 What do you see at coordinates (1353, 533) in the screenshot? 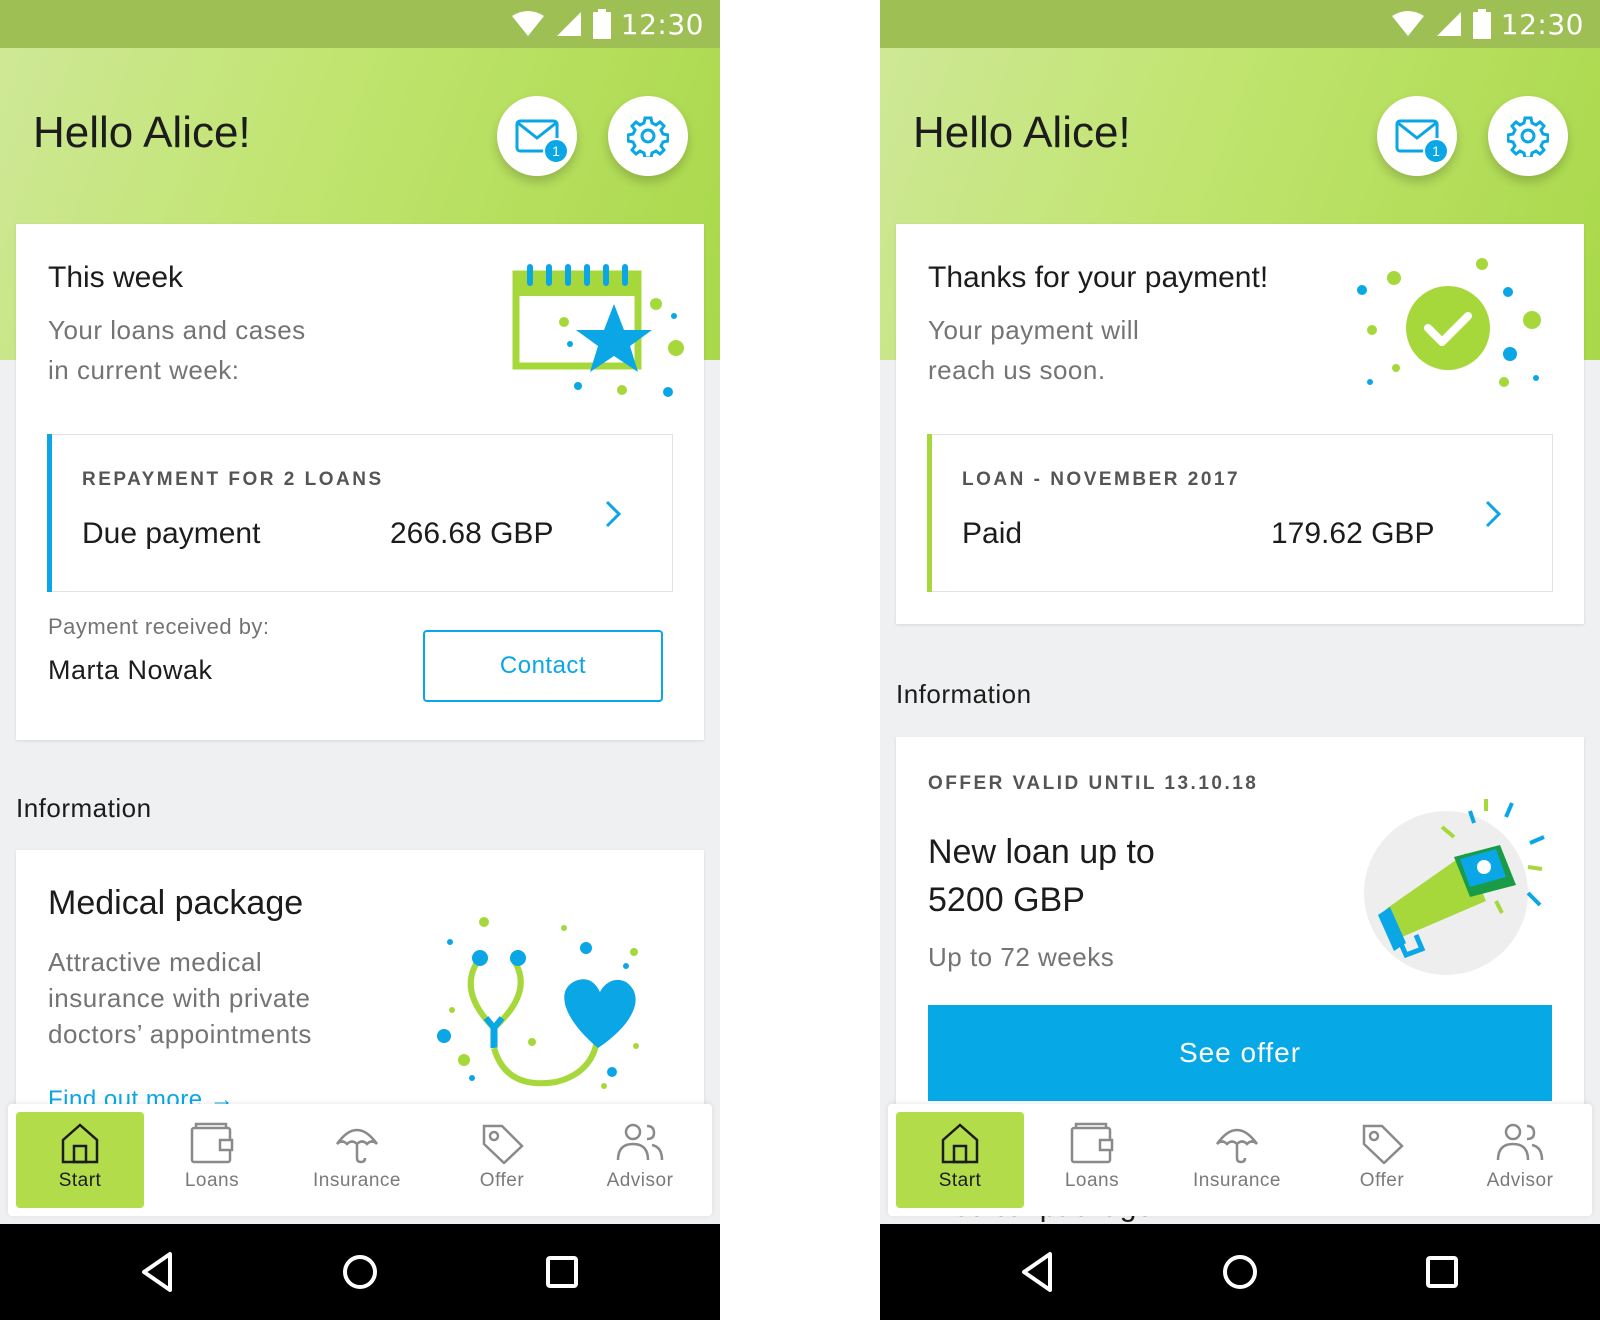
I see `paid-amount: 179.62 GBP` at bounding box center [1353, 533].